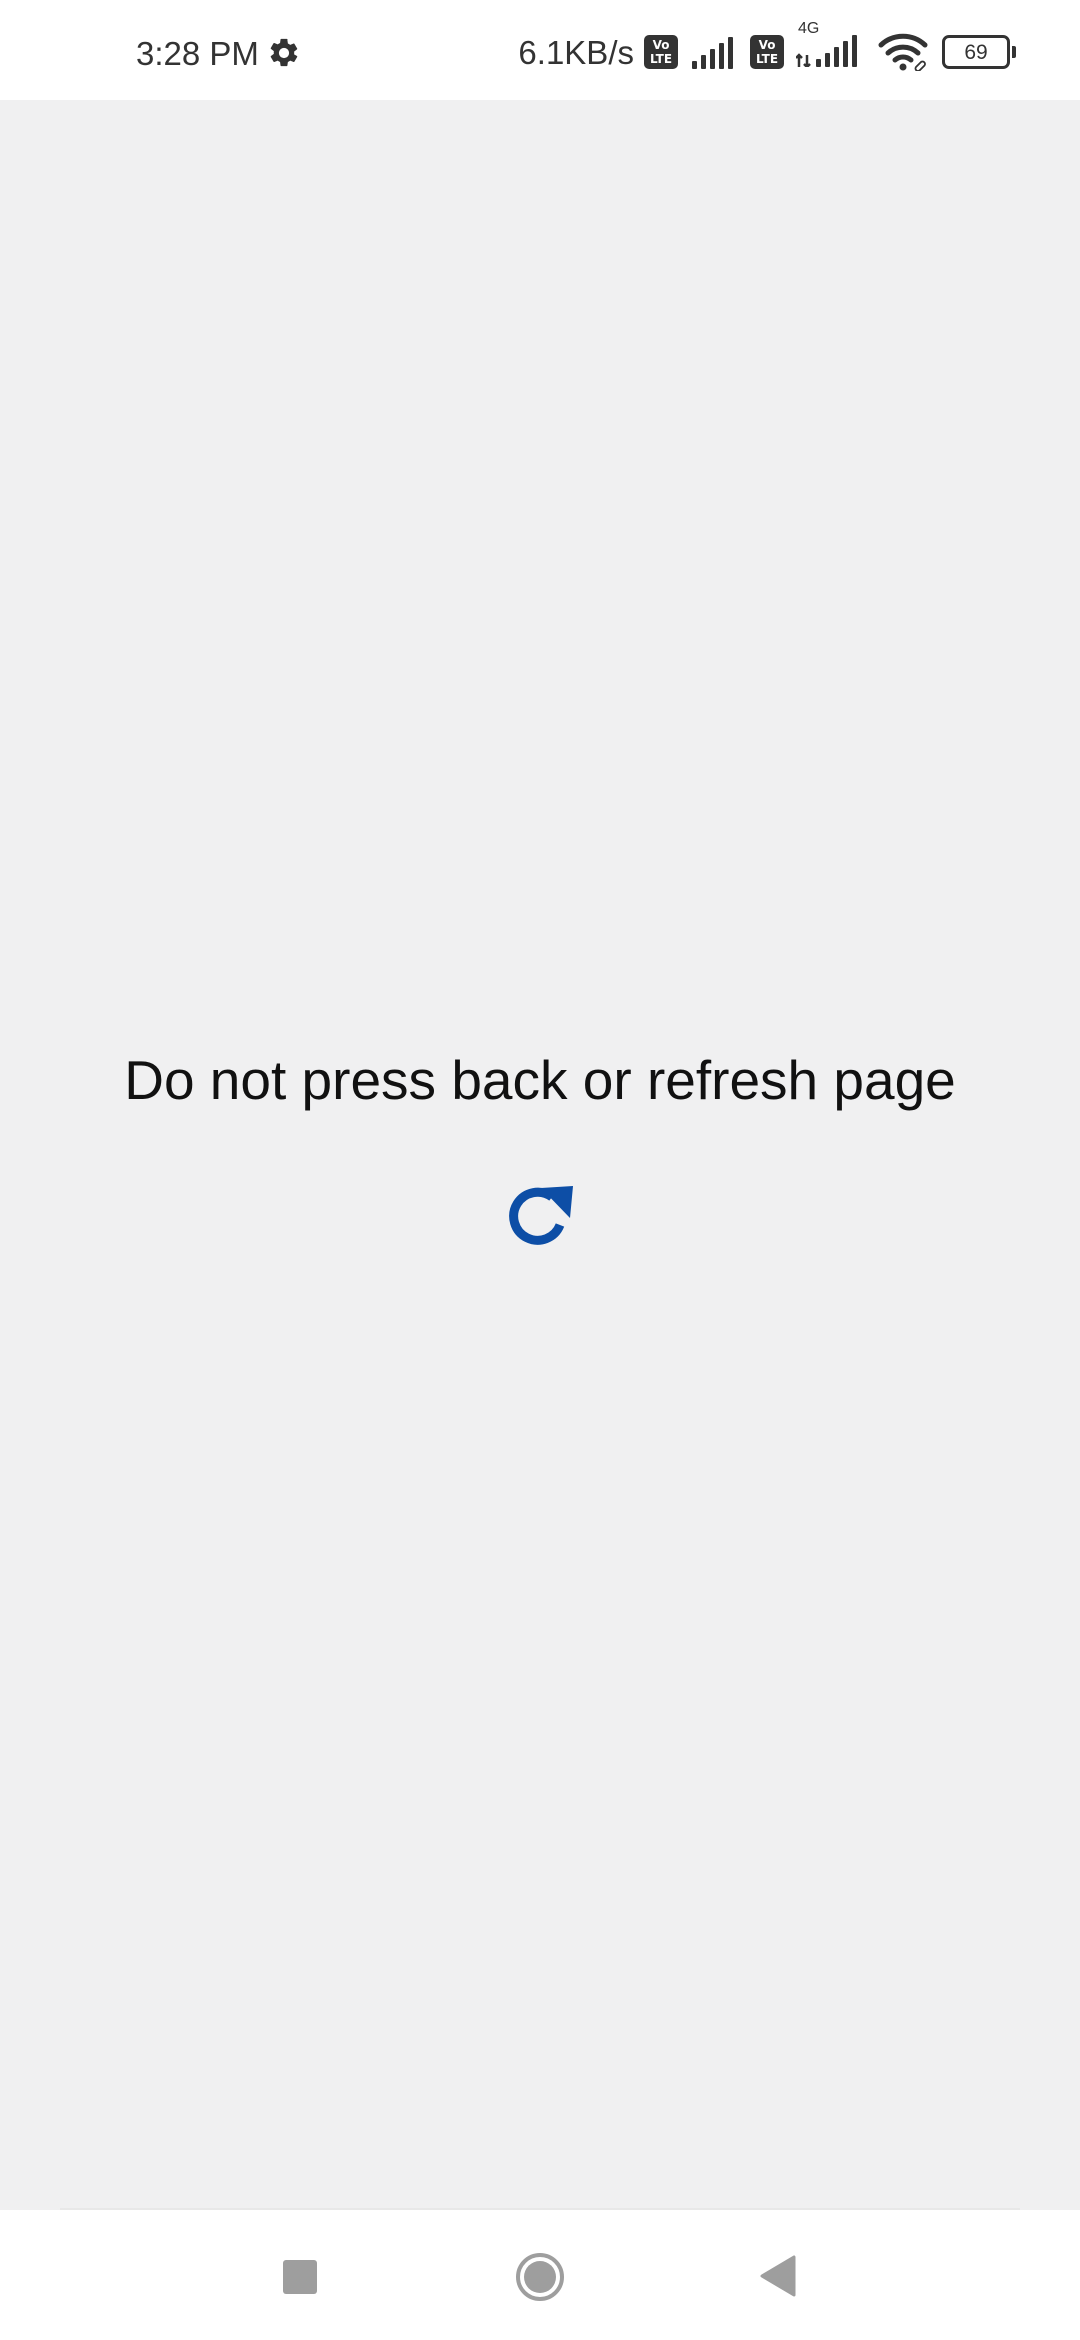 The width and height of the screenshot is (1080, 2340). I want to click on status-left: 3:28 PM, so click(218, 53).